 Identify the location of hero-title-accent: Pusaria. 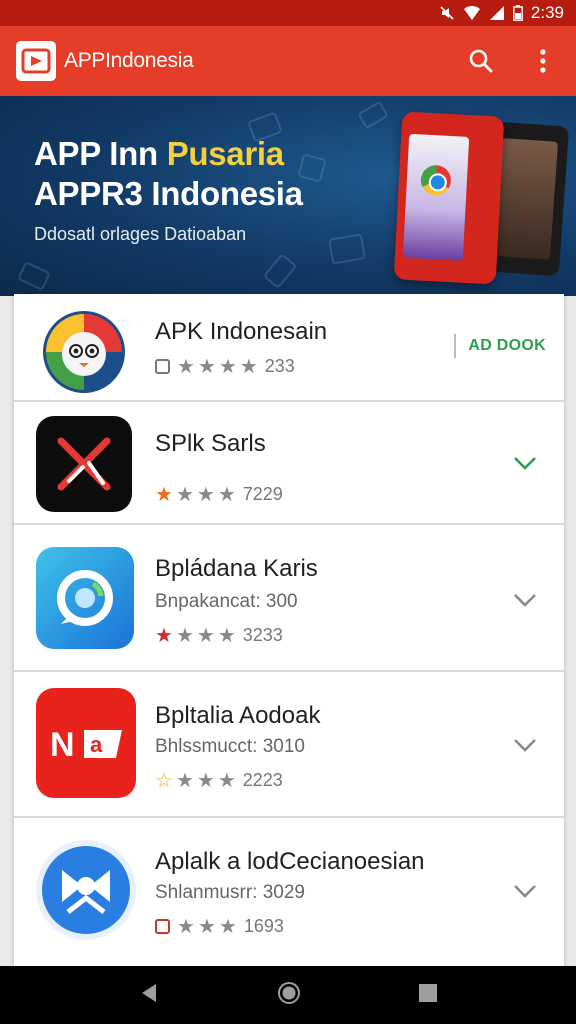
(225, 153).